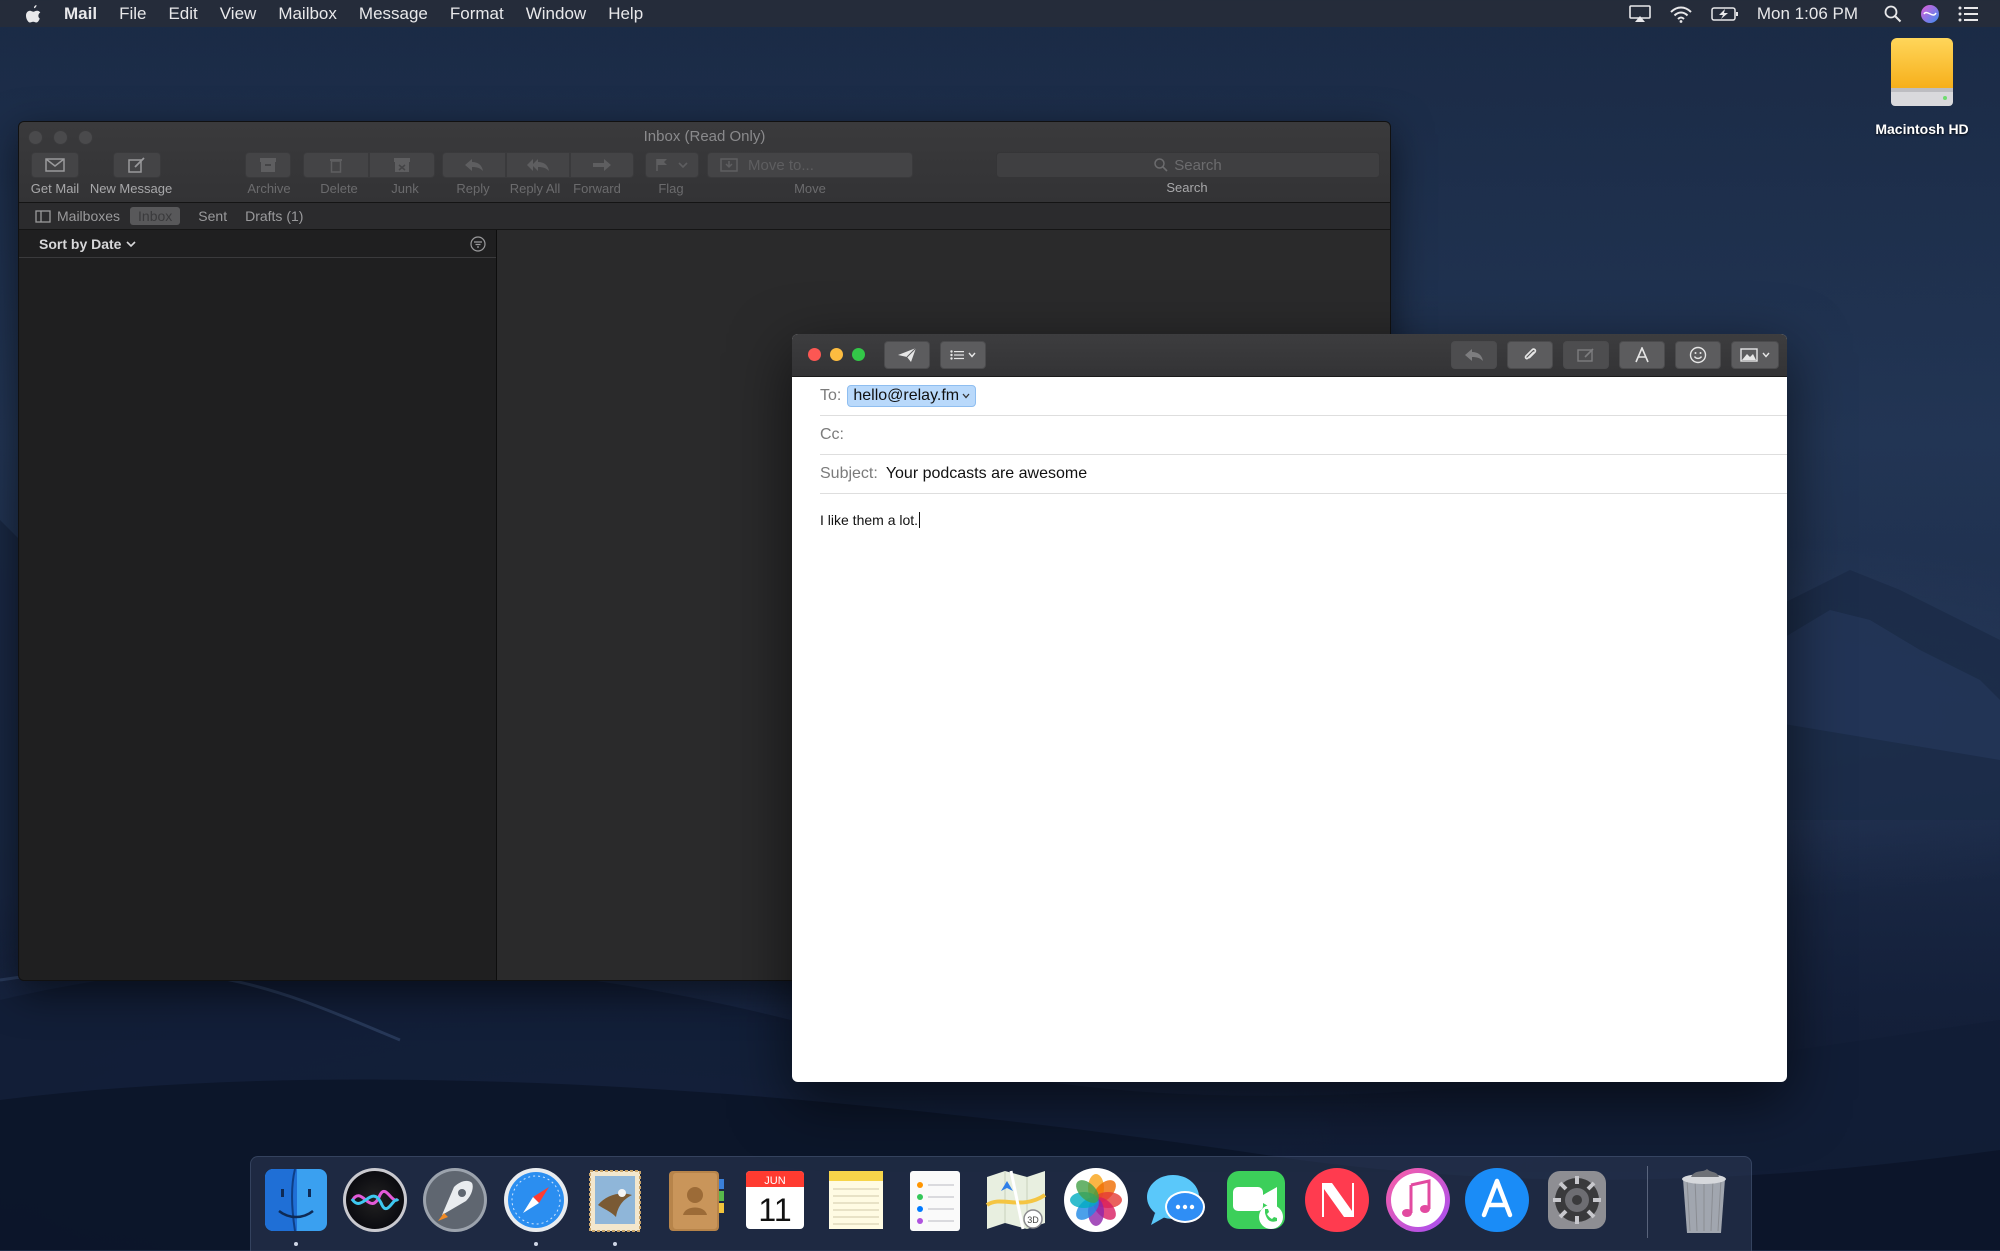 This screenshot has height=1251, width=2000. I want to click on flag-button, so click(672, 165).